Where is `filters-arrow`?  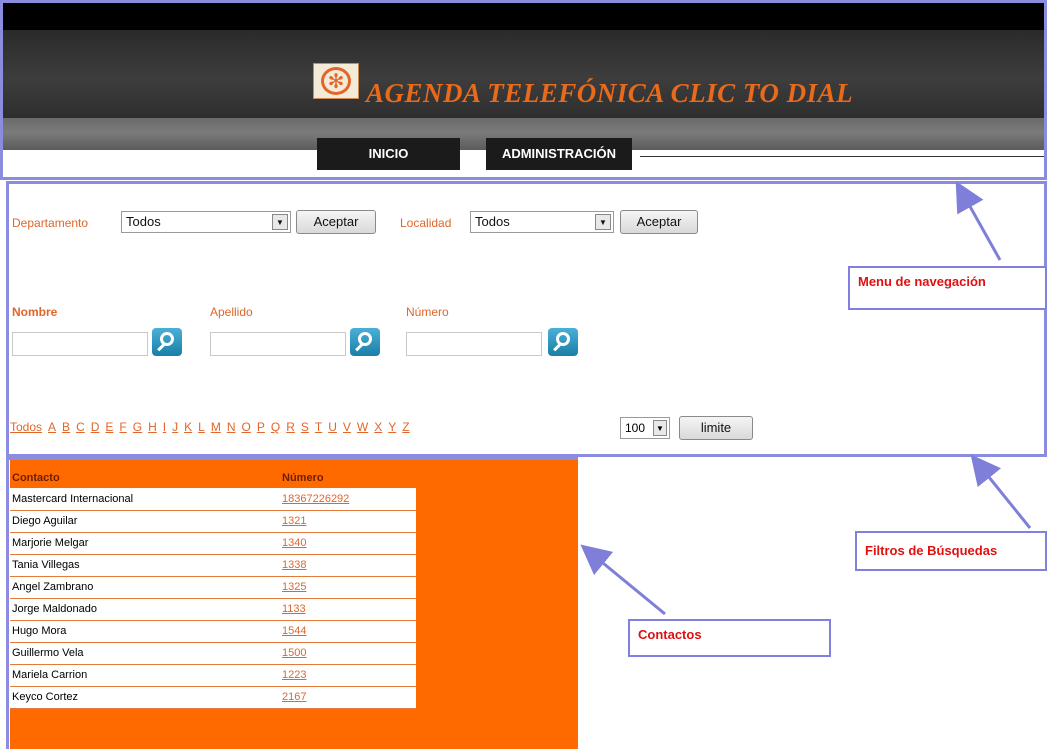
filters-arrow is located at coordinates (1001, 491).